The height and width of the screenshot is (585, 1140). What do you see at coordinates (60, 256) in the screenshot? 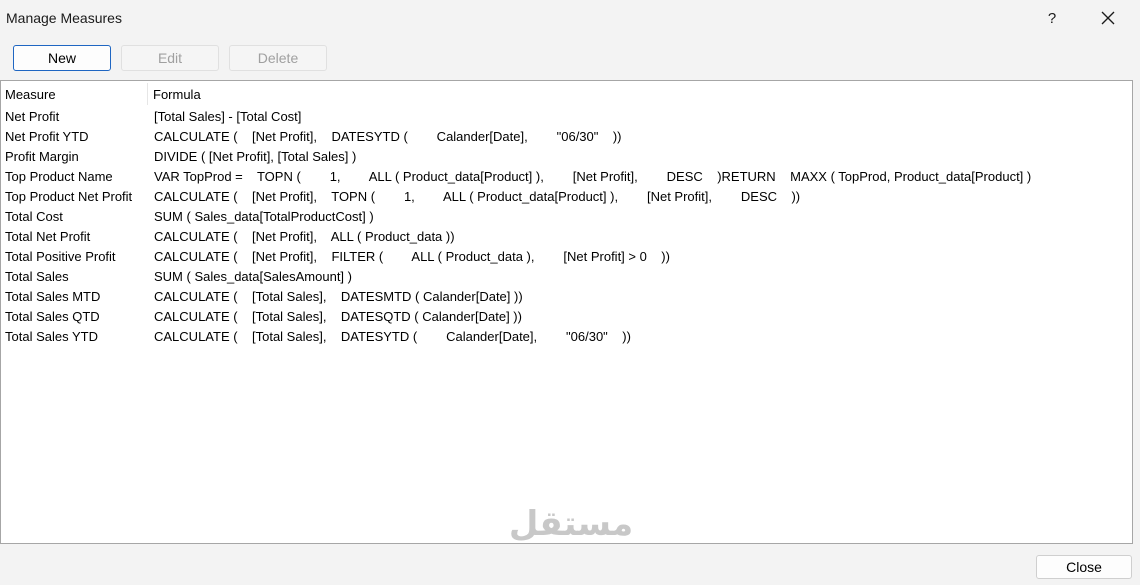
I see `measure-cell: Total Positive Profit` at bounding box center [60, 256].